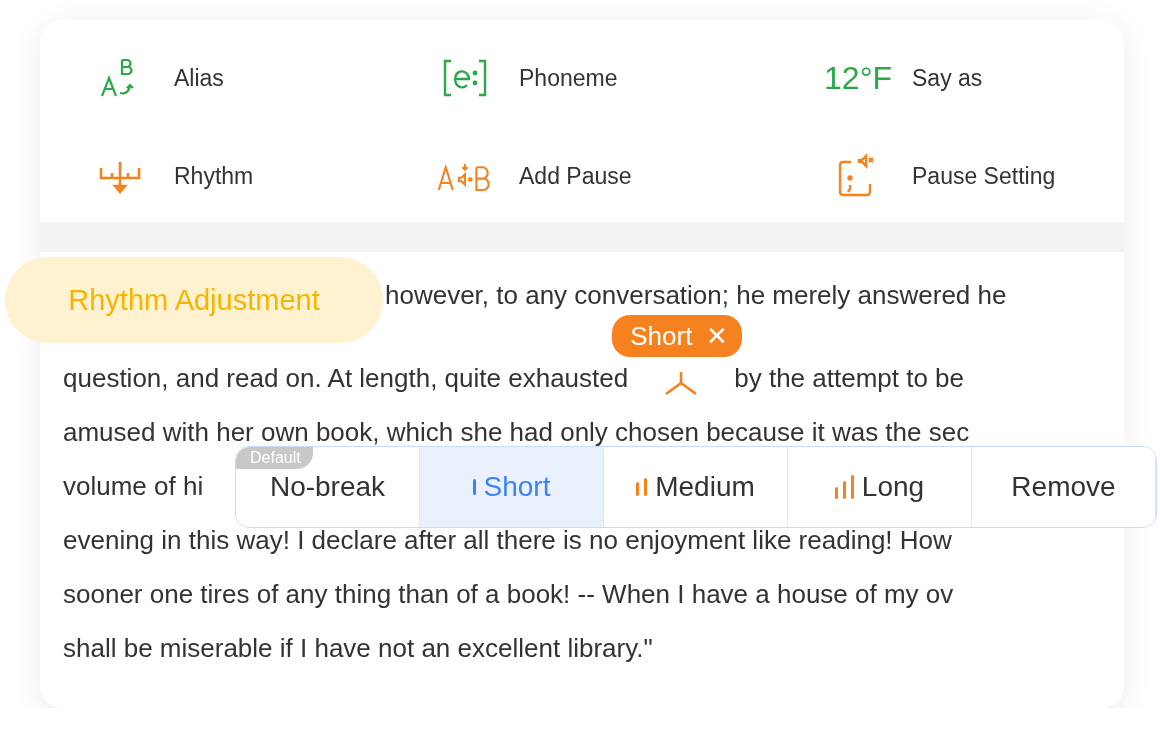 The image size is (1160, 736). Describe the element at coordinates (214, 176) in the screenshot. I see `tool-label: Rhythm` at that location.